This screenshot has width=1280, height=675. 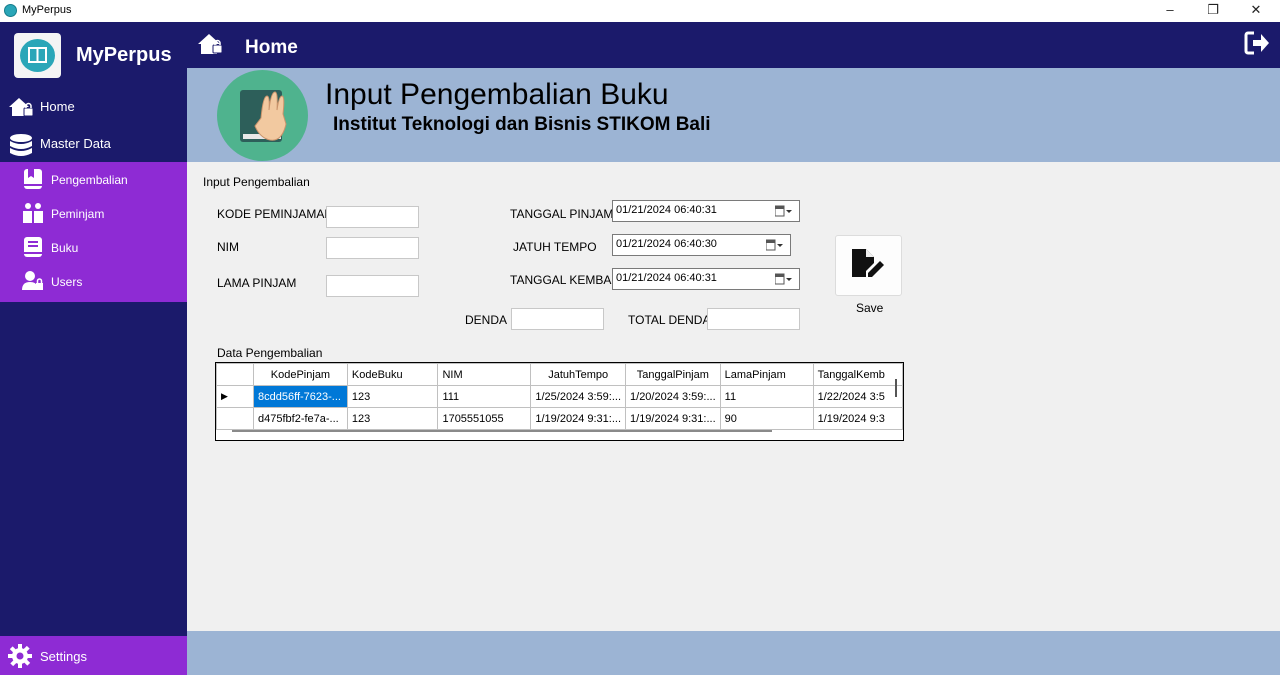 I want to click on window-title: MyPerpus, so click(x=47, y=10).